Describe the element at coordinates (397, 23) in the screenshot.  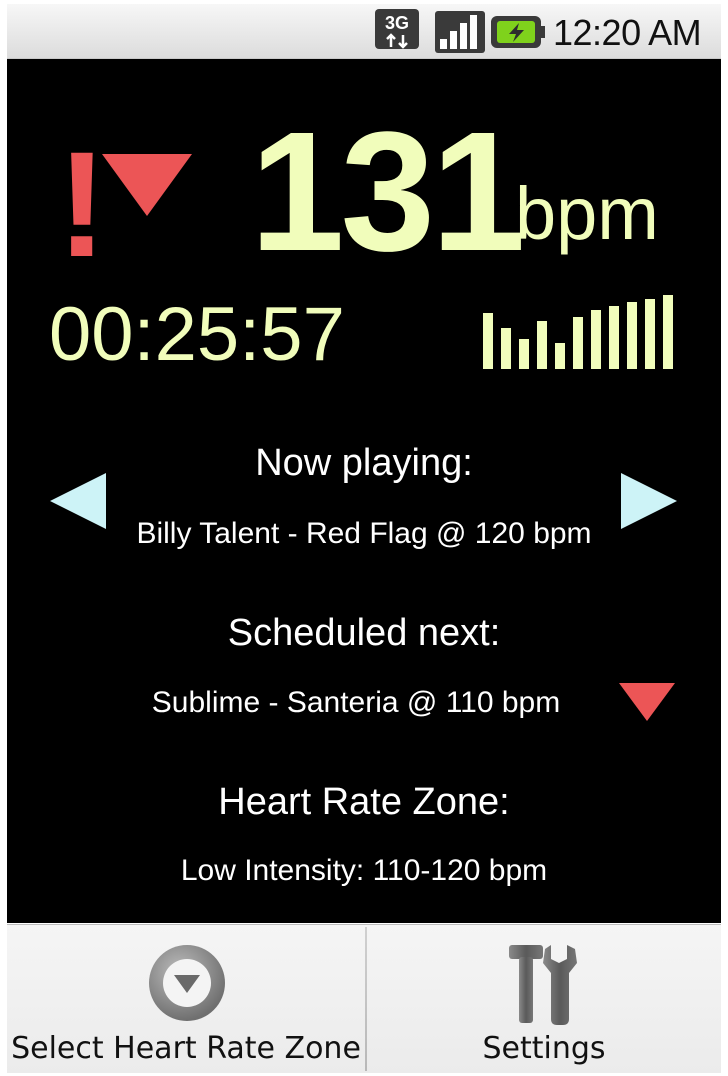
I see `svg-text: 3G` at that location.